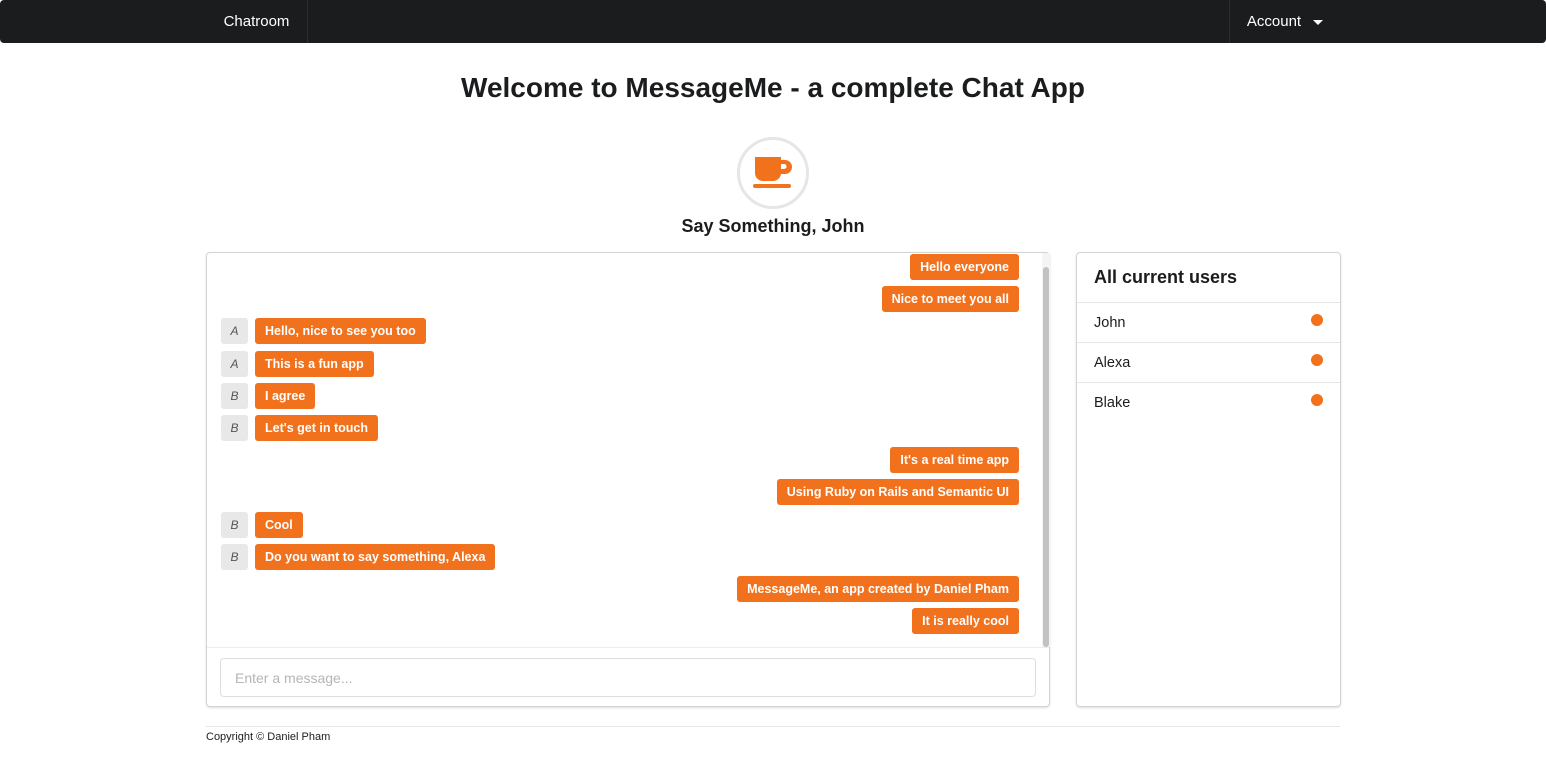 Image resolution: width=1546 pixels, height=766 pixels. What do you see at coordinates (285, 396) in the screenshot?
I see `message-bubble: I agree` at bounding box center [285, 396].